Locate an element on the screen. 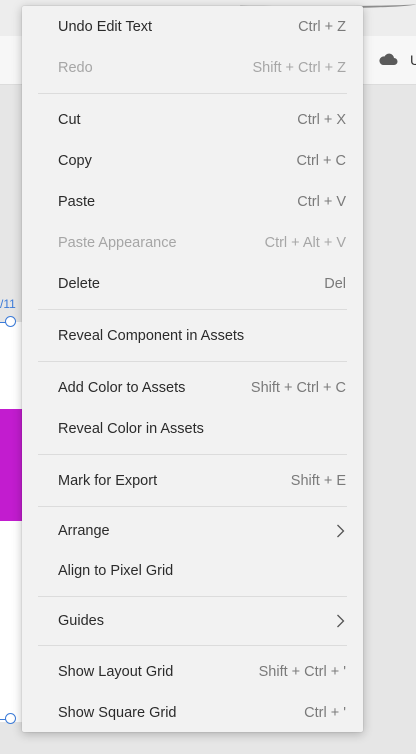 The width and height of the screenshot is (416, 754). user-label: U is located at coordinates (413, 60).